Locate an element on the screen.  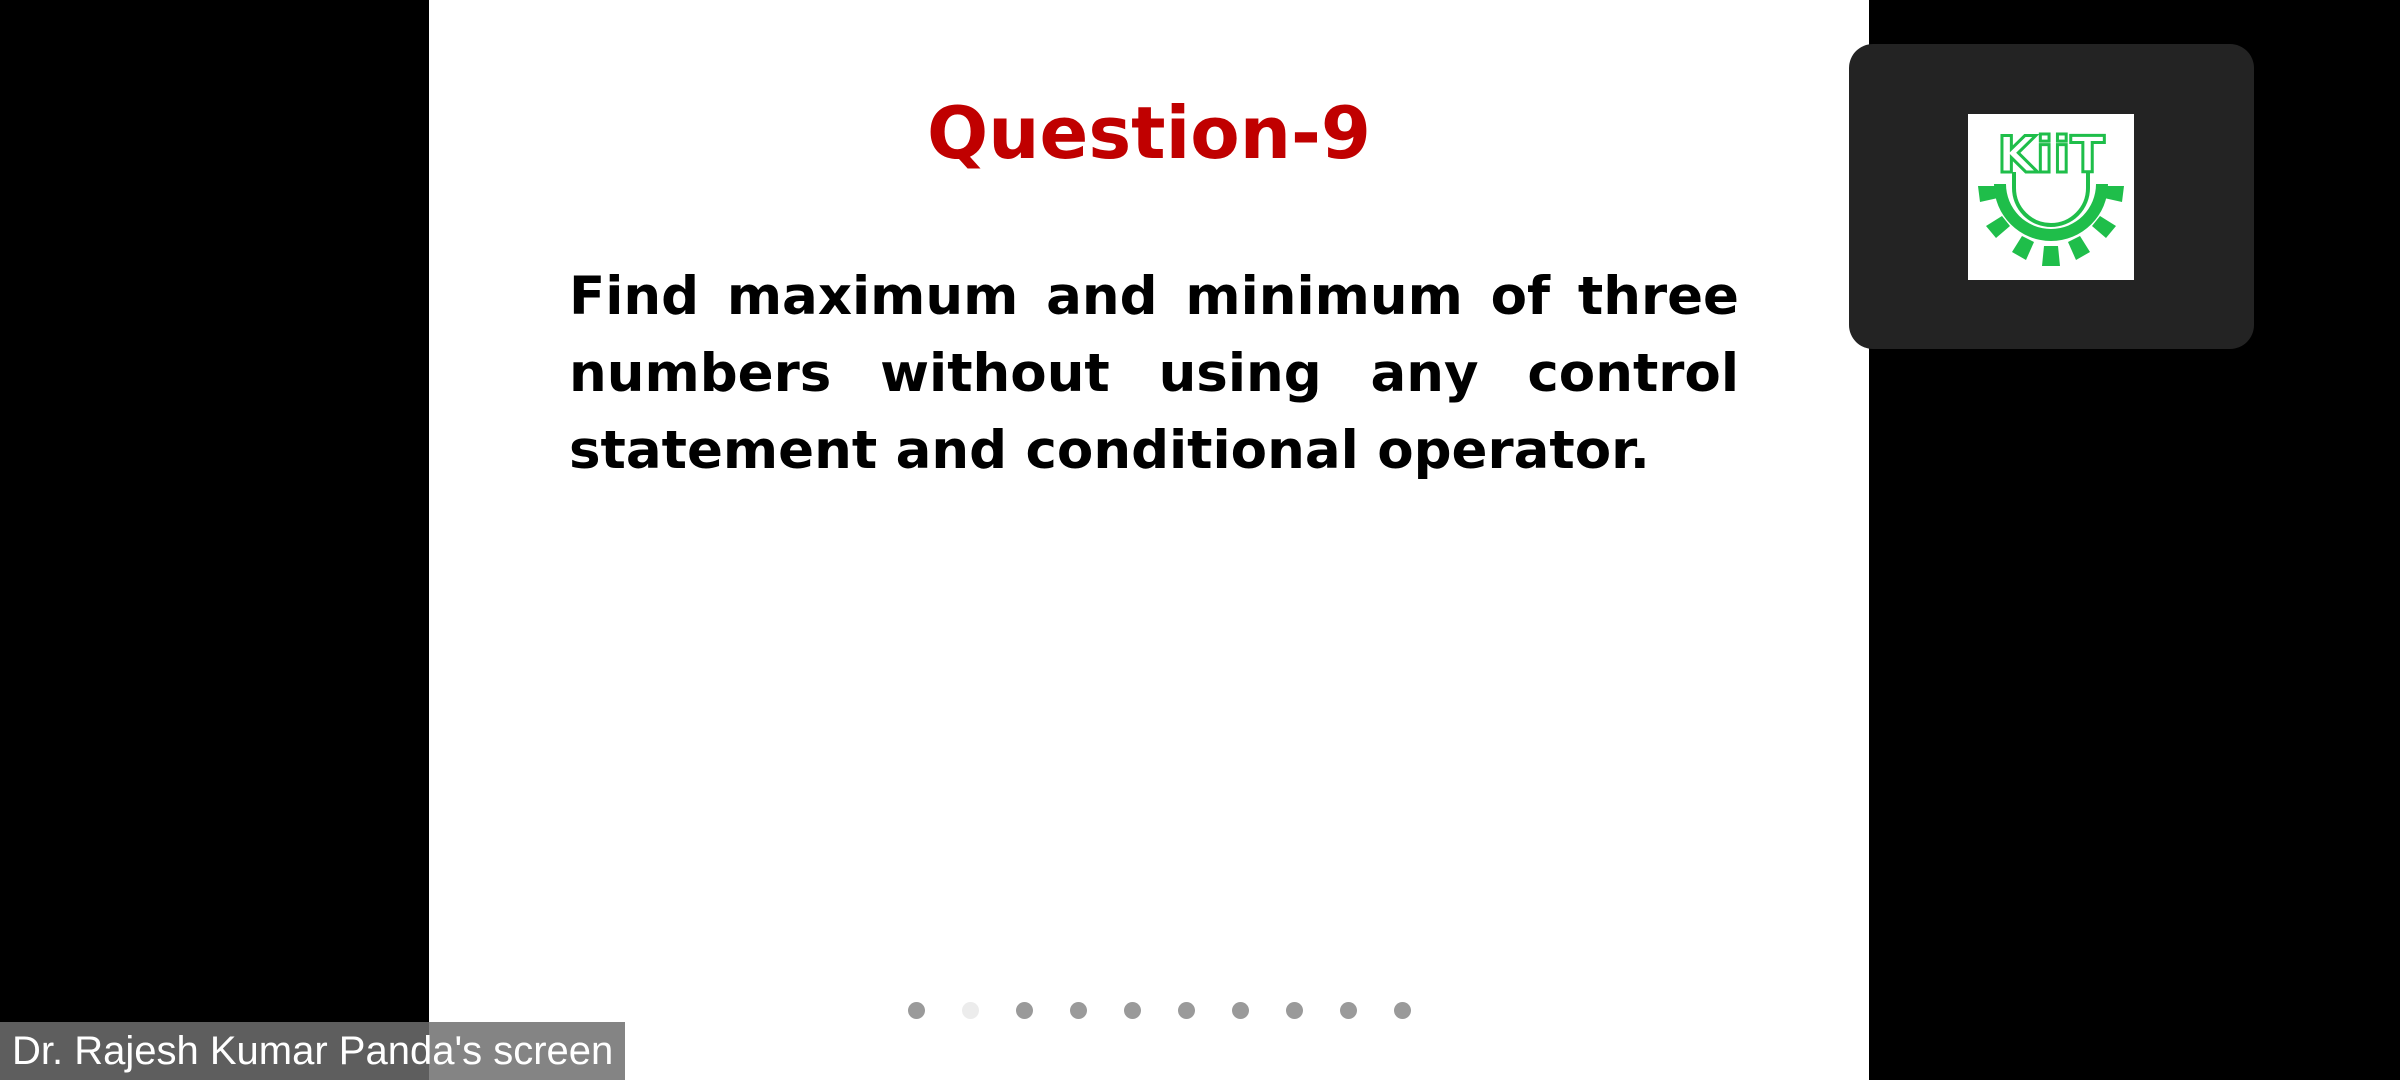
kiit-logo: KiiT is located at coordinates (2051, 197).